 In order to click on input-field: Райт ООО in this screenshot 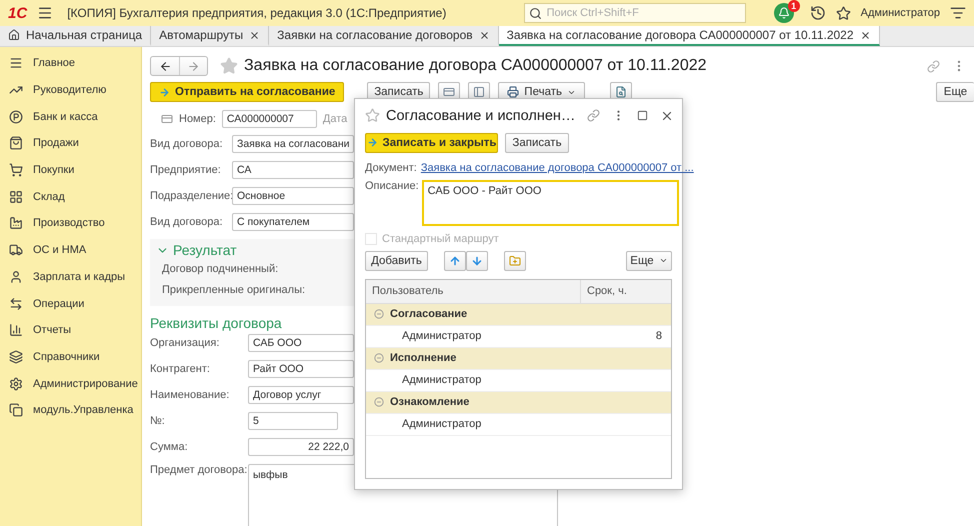, I will do `click(301, 369)`.